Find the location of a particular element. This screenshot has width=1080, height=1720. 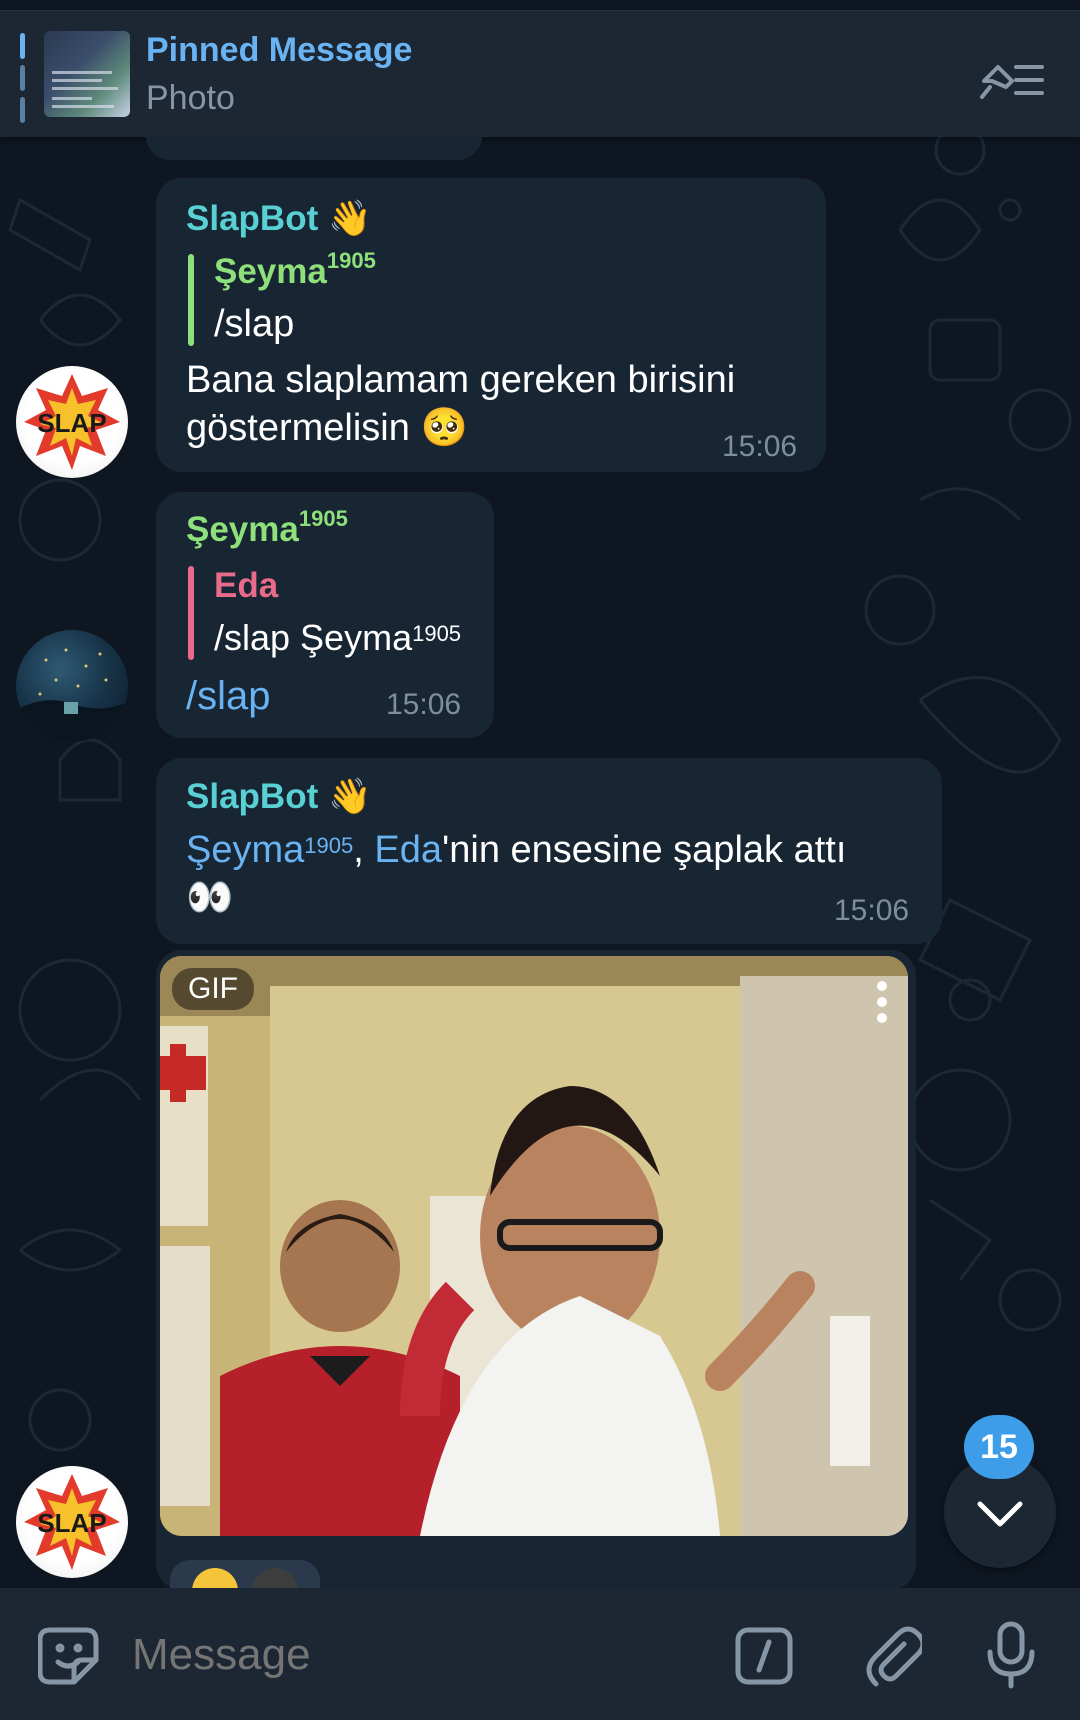

pinned-title: Pinned Message is located at coordinates (279, 50).